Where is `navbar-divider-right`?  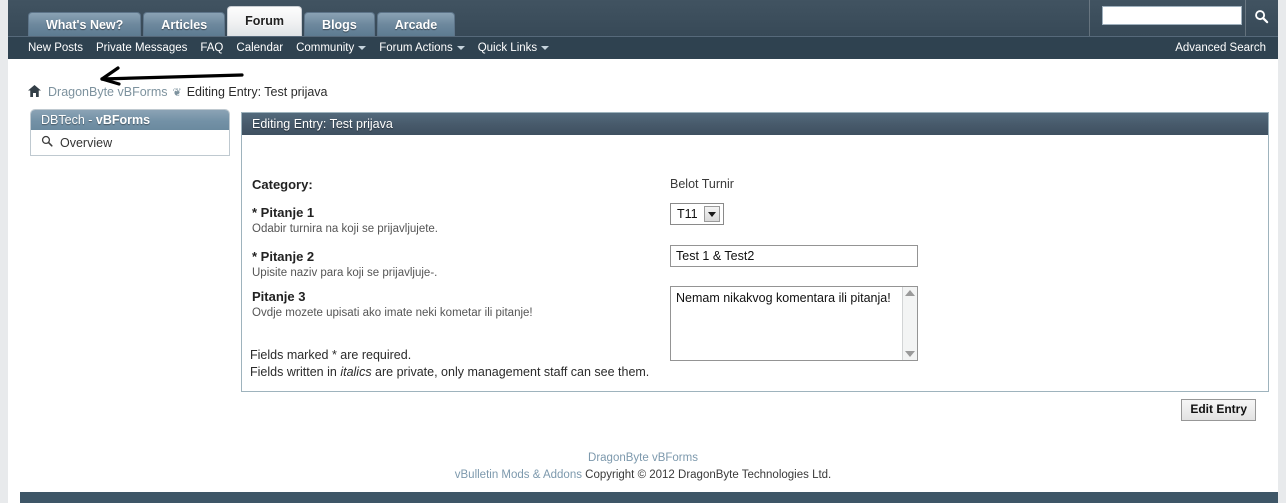
navbar-divider-right is located at coordinates (1245, 18).